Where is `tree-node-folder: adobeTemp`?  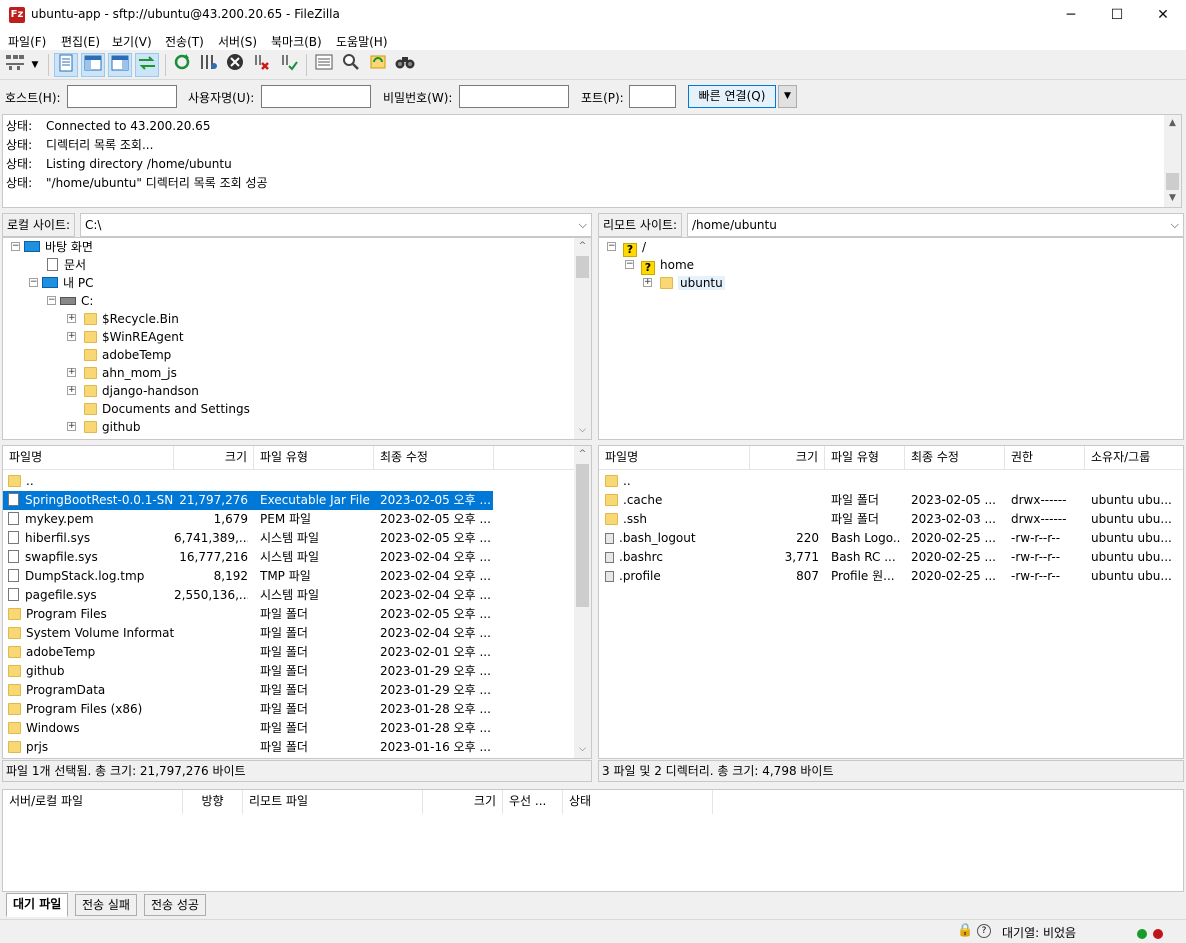 tree-node-folder: adobeTemp is located at coordinates (119, 355).